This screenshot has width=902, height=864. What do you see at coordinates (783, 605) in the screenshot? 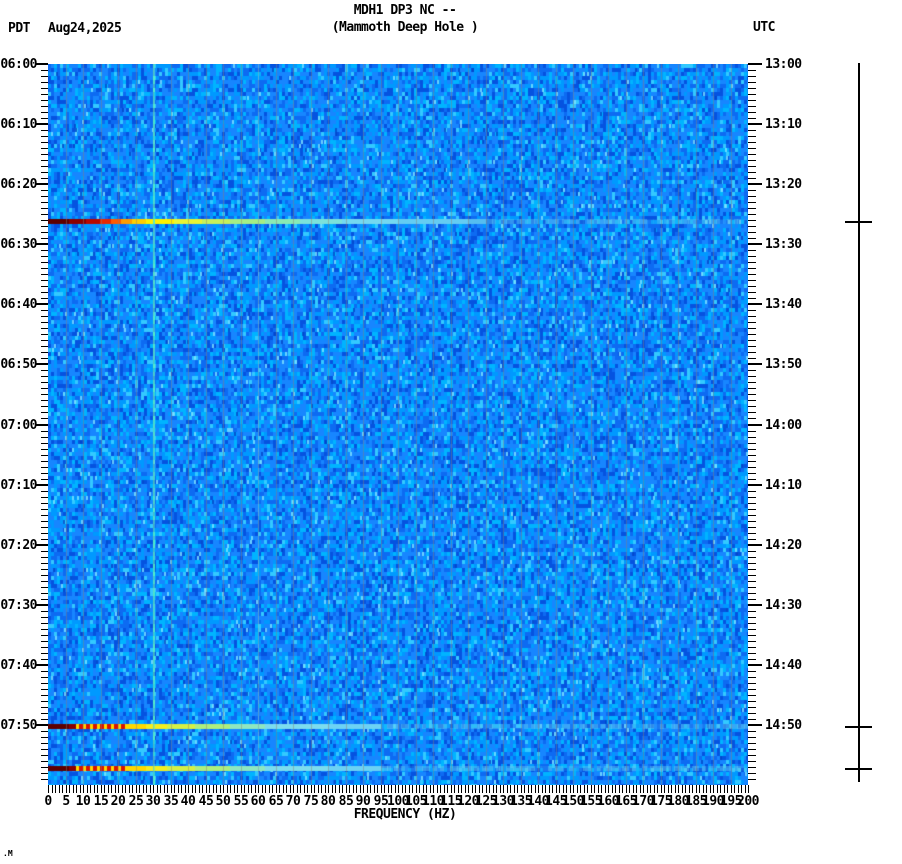
I see `right-axis-time-label: 14:30` at bounding box center [783, 605].